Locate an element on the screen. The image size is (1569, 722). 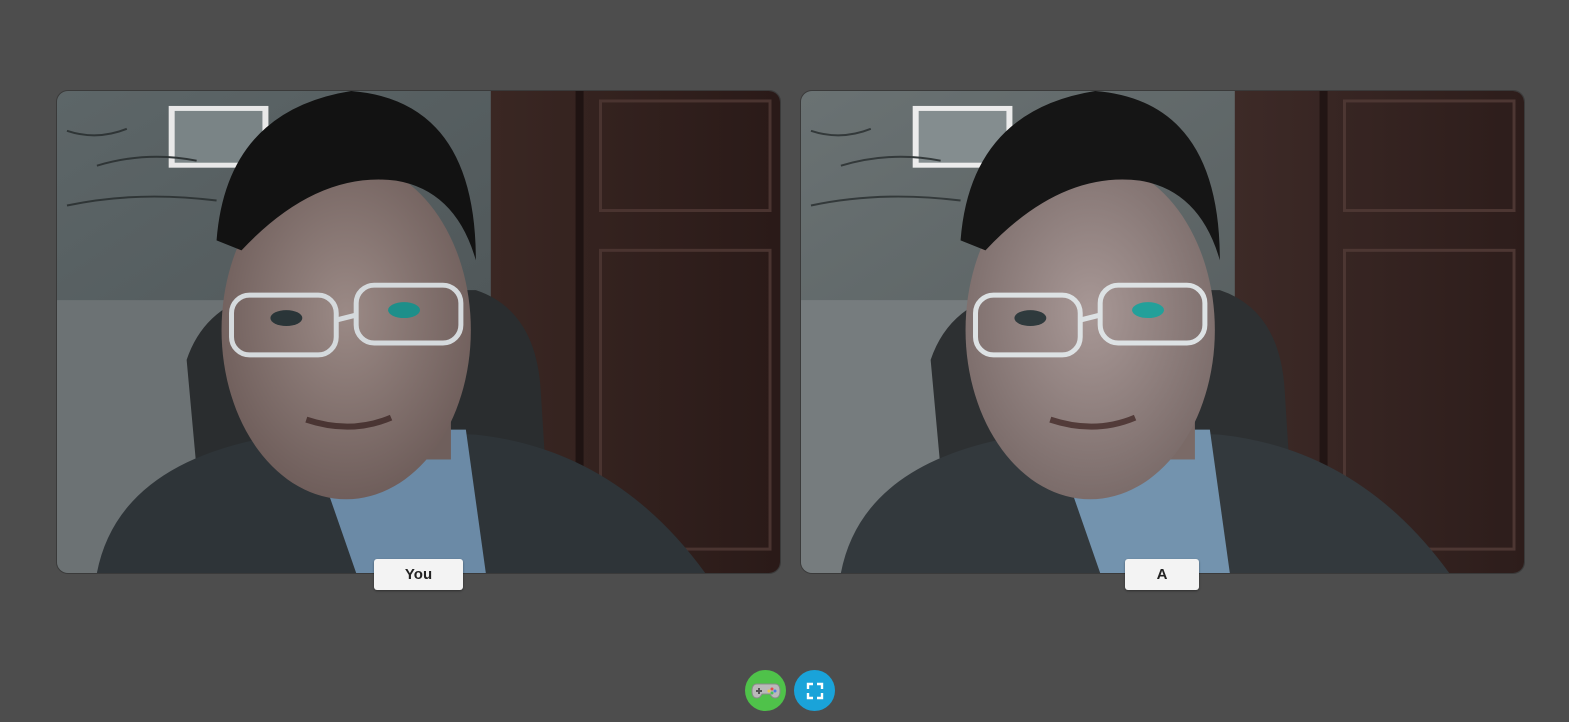
fullscreen-icon is located at coordinates (814, 690).